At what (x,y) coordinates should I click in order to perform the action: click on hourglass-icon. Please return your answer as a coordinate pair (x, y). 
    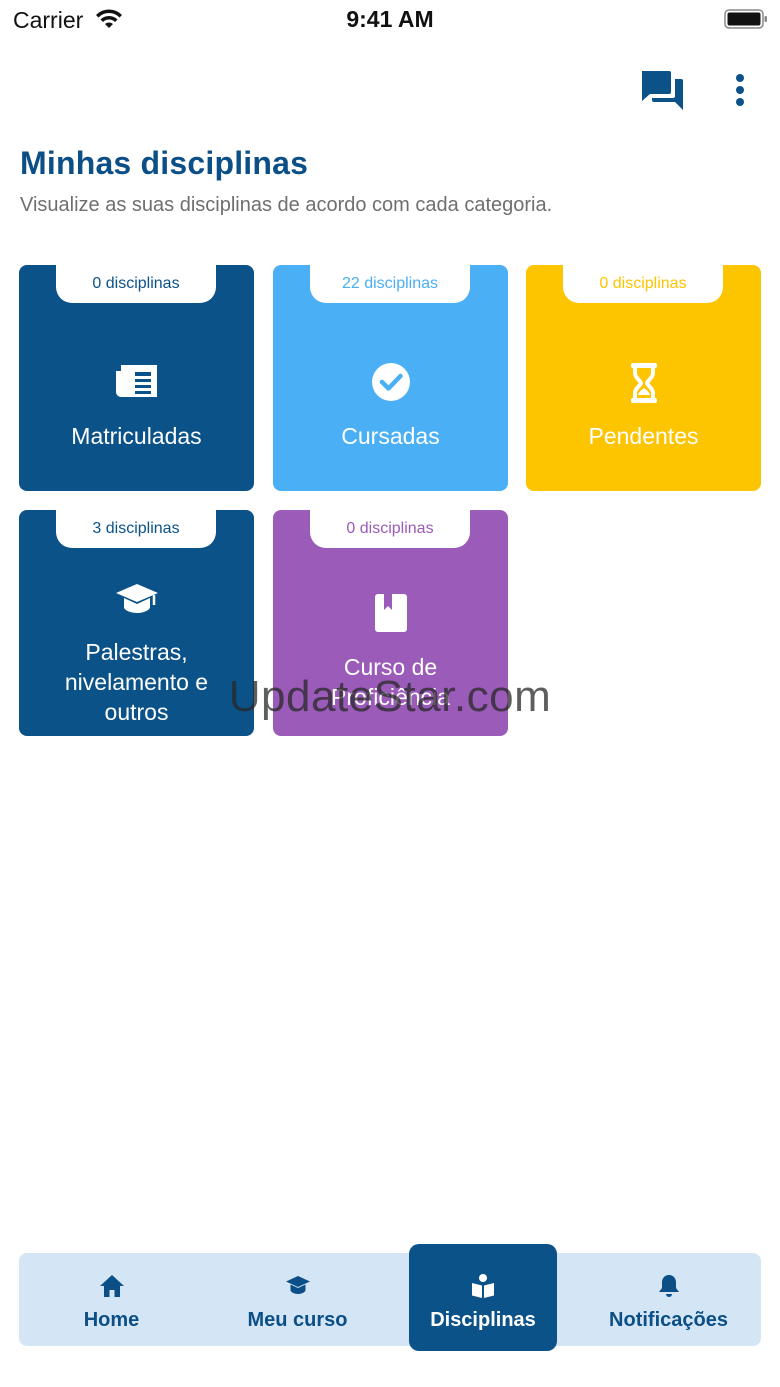
    Looking at the image, I should click on (643, 383).